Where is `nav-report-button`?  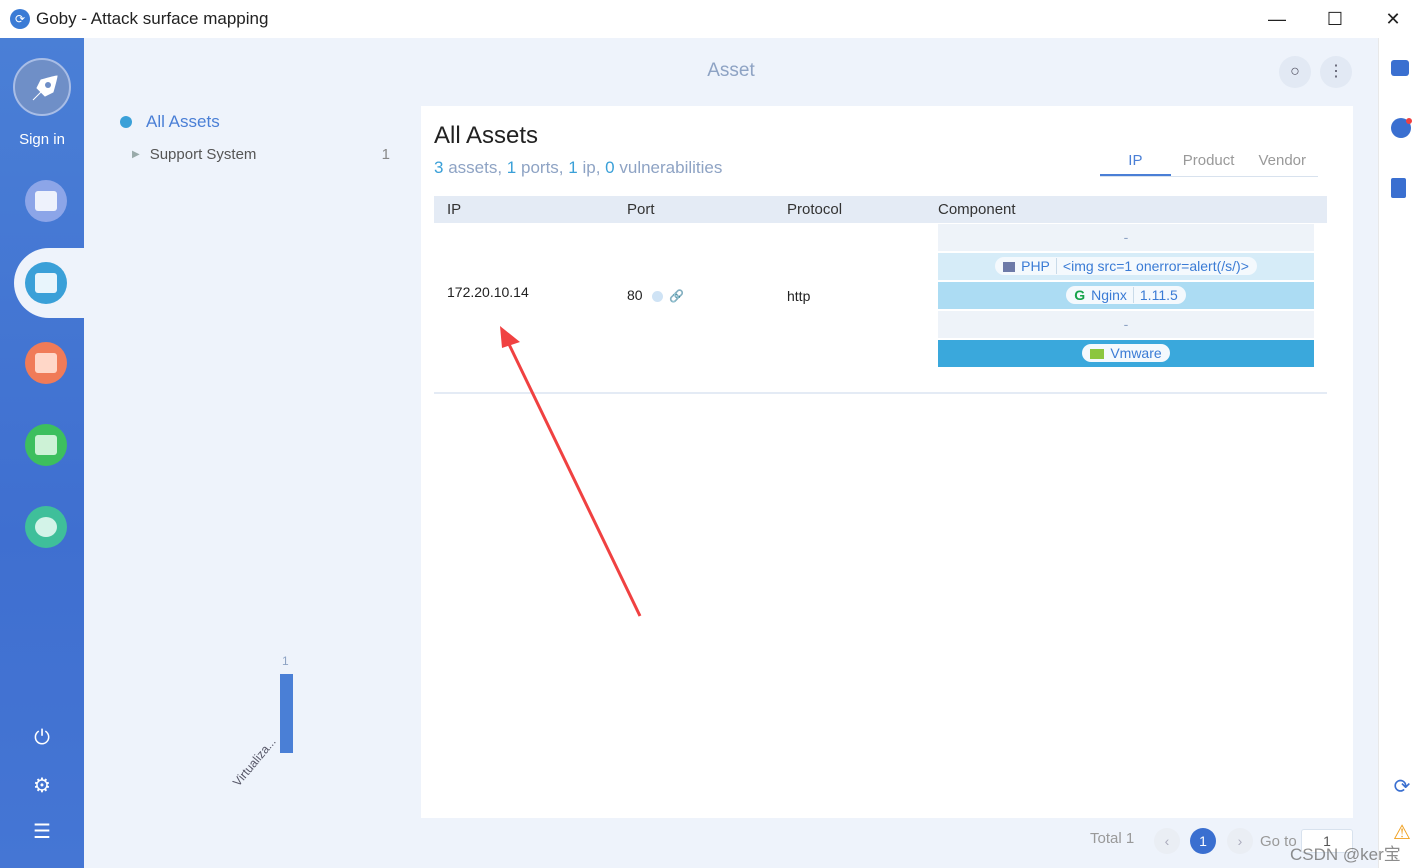
nav-report-button is located at coordinates (46, 445).